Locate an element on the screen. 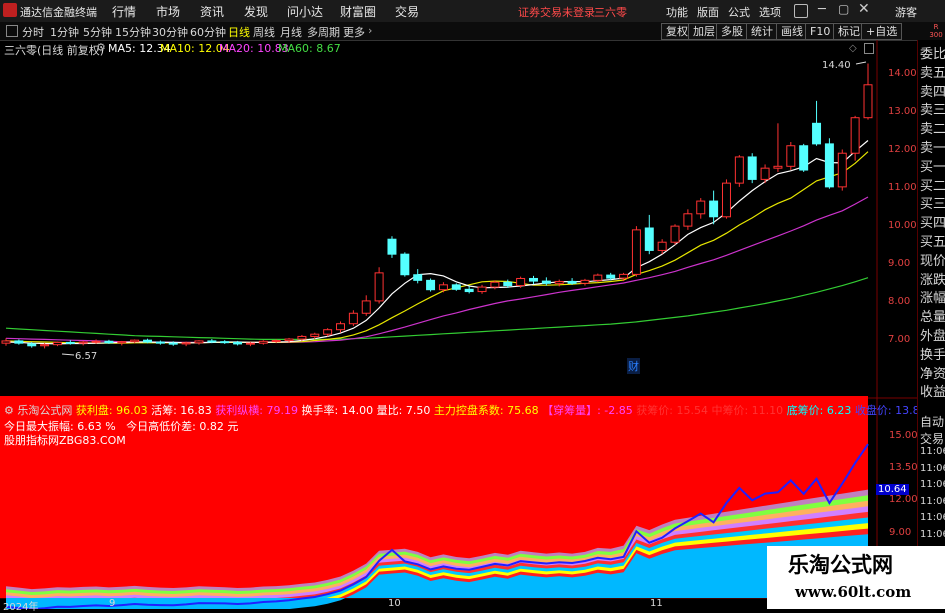 The height and width of the screenshot is (613, 945). quote-field-label: 卖五 is located at coordinates (932, 73).